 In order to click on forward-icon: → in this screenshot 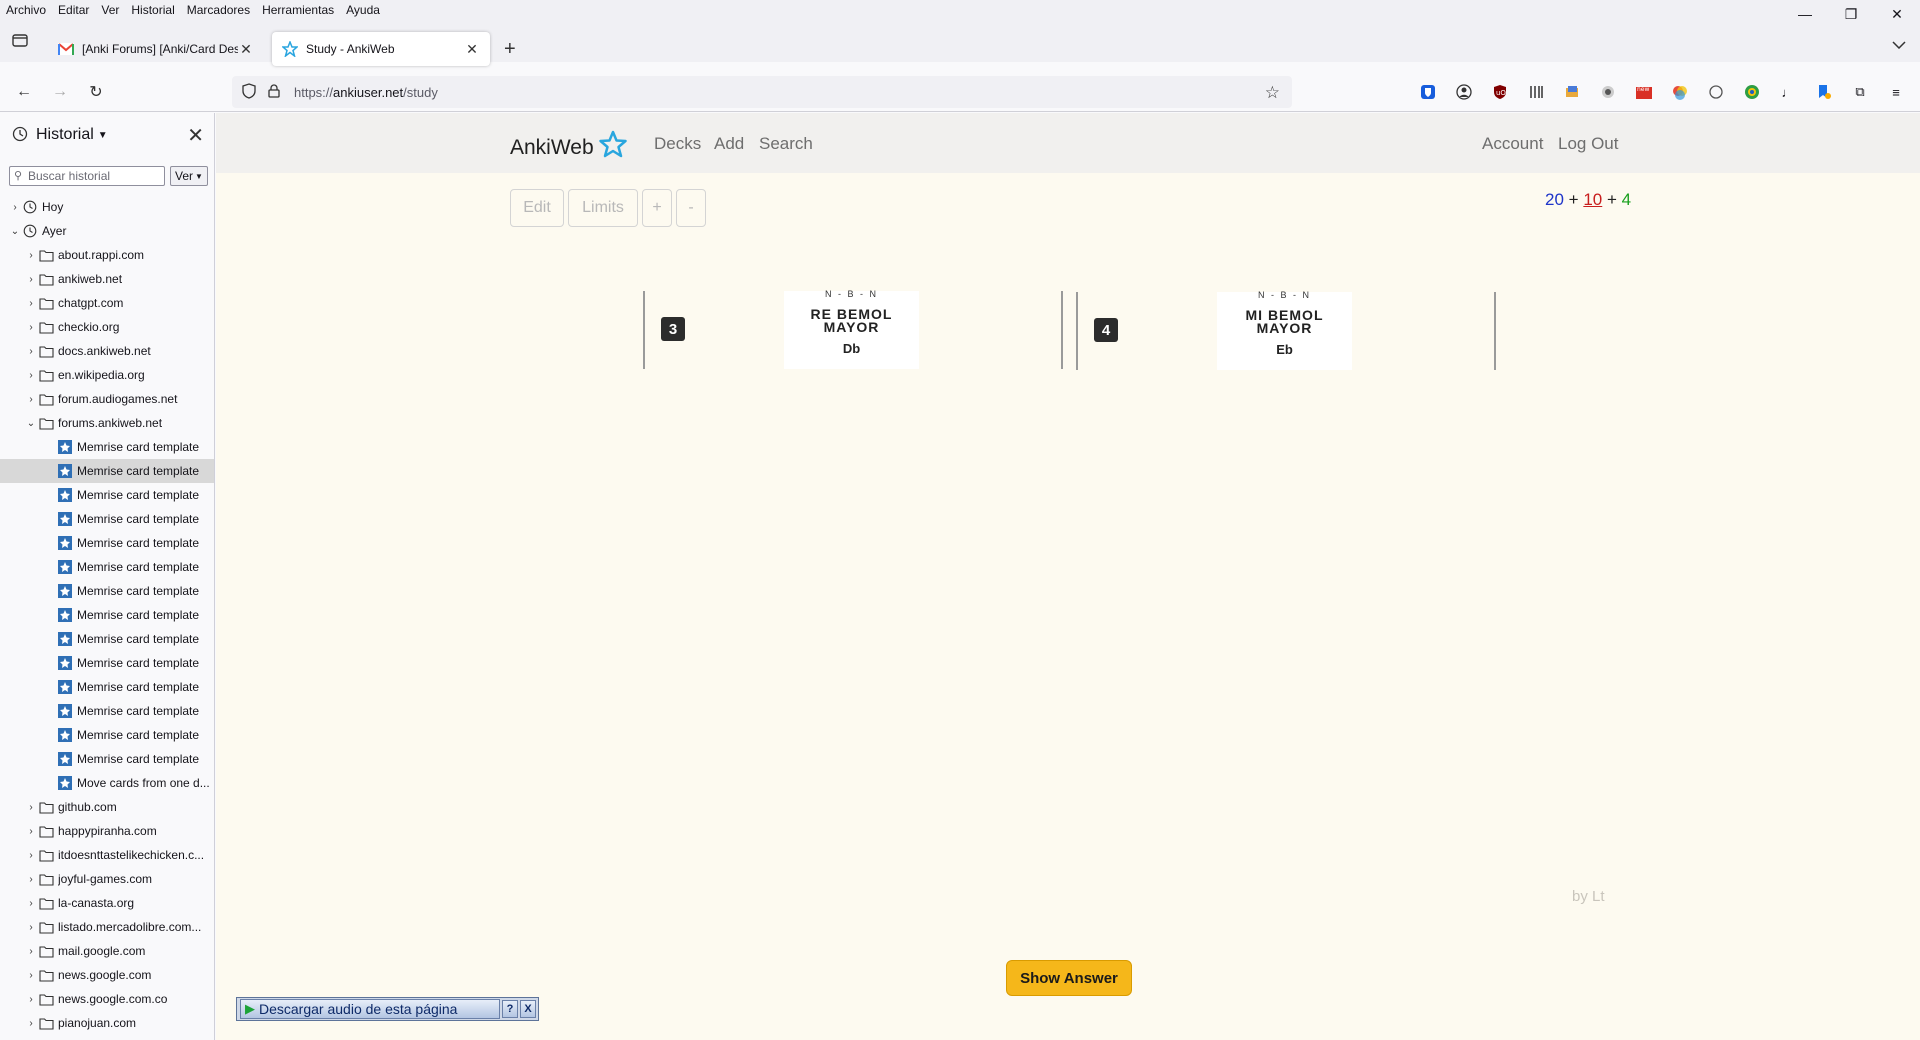, I will do `click(60, 92)`.